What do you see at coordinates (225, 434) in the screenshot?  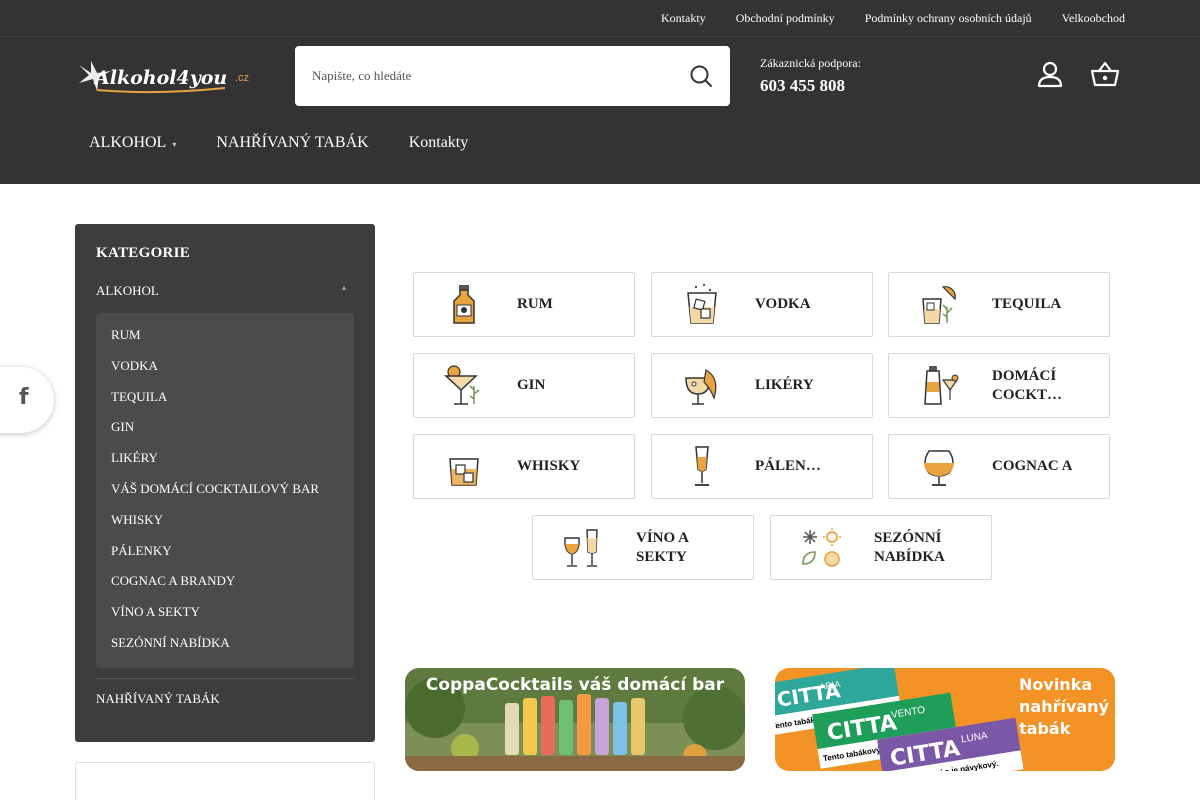 I see `sidebar-subitem-gin: GIN` at bounding box center [225, 434].